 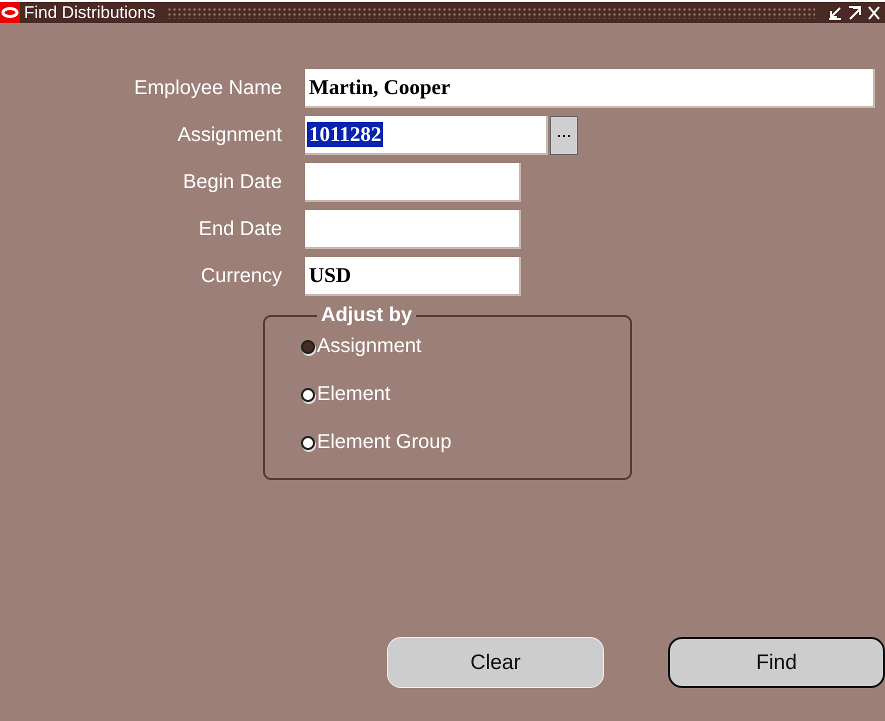 I want to click on field-label: Currency, so click(x=241, y=276).